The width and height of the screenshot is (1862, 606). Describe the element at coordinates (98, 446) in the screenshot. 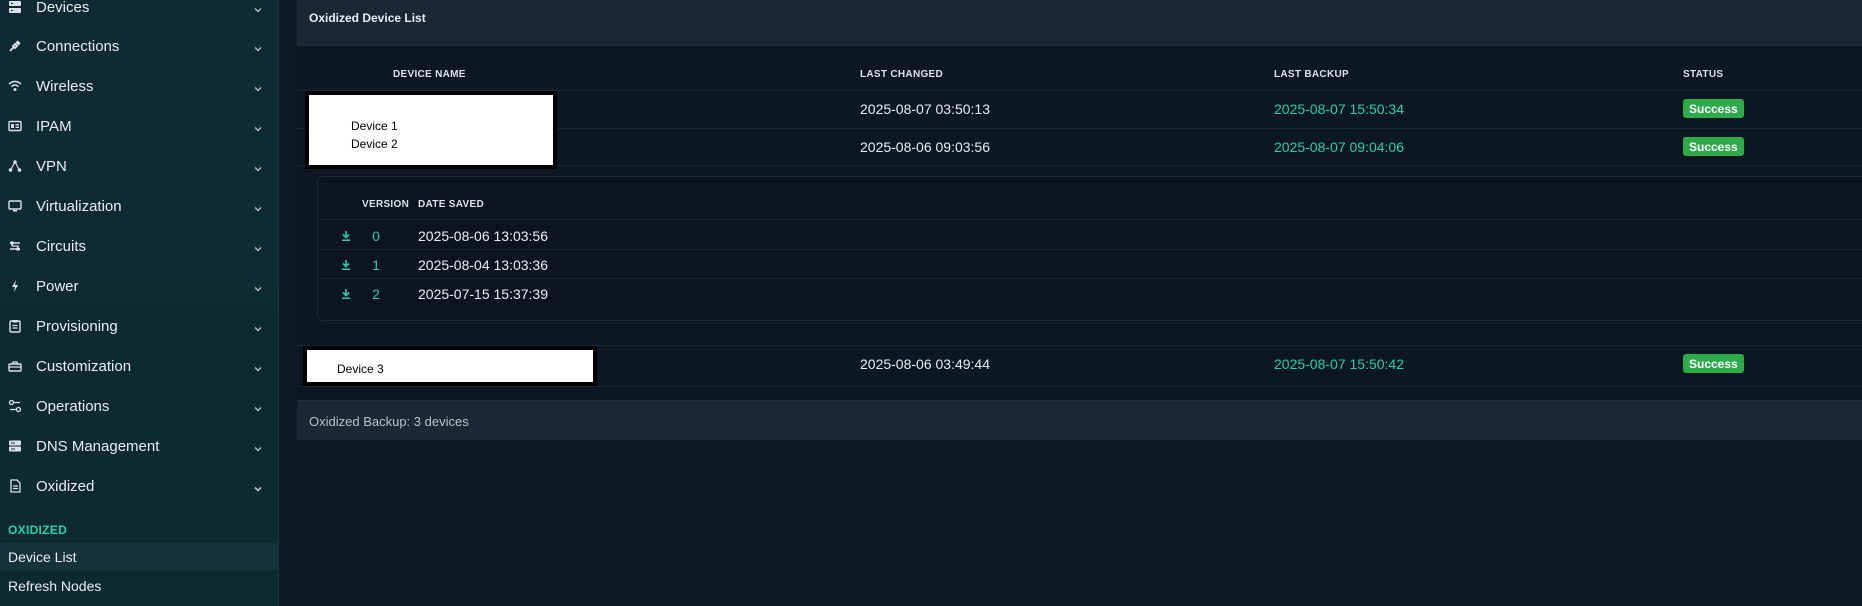

I see `sidebar-item-label: DNS Management` at that location.